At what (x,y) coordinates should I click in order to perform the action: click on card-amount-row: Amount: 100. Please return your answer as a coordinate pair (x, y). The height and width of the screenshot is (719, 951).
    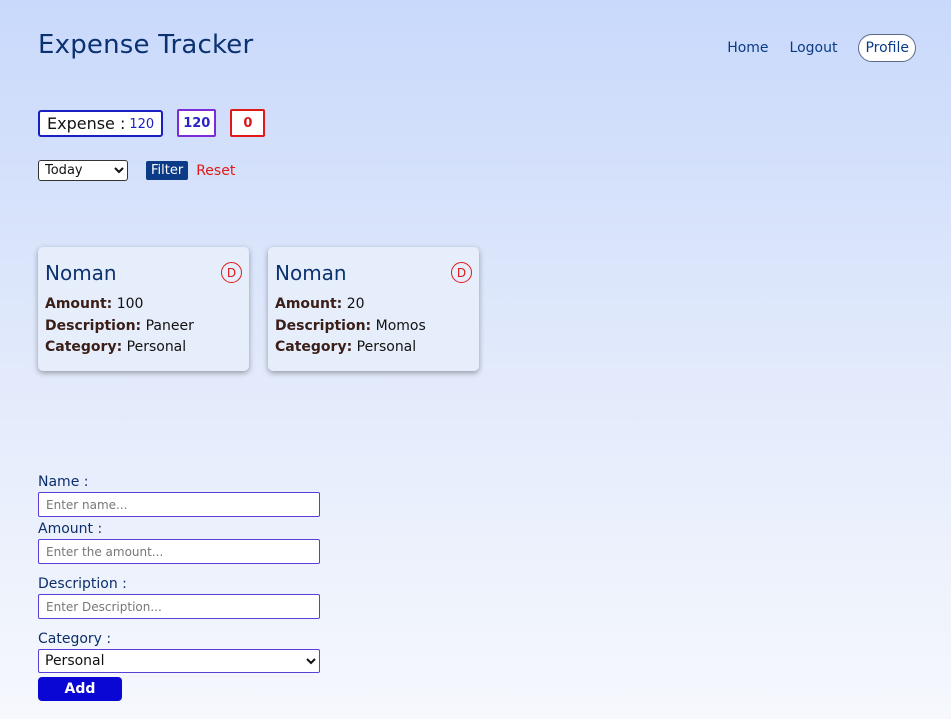
    Looking at the image, I should click on (143, 305).